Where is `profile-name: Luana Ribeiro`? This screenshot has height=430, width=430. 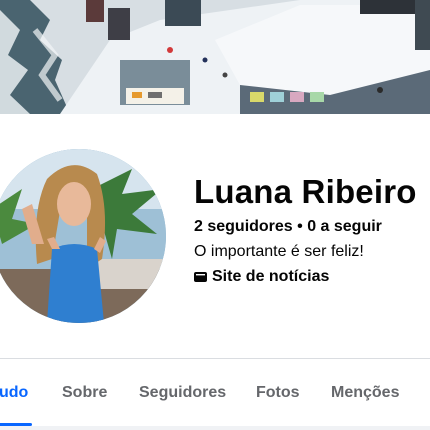
profile-name: Luana Ribeiro is located at coordinates (305, 191).